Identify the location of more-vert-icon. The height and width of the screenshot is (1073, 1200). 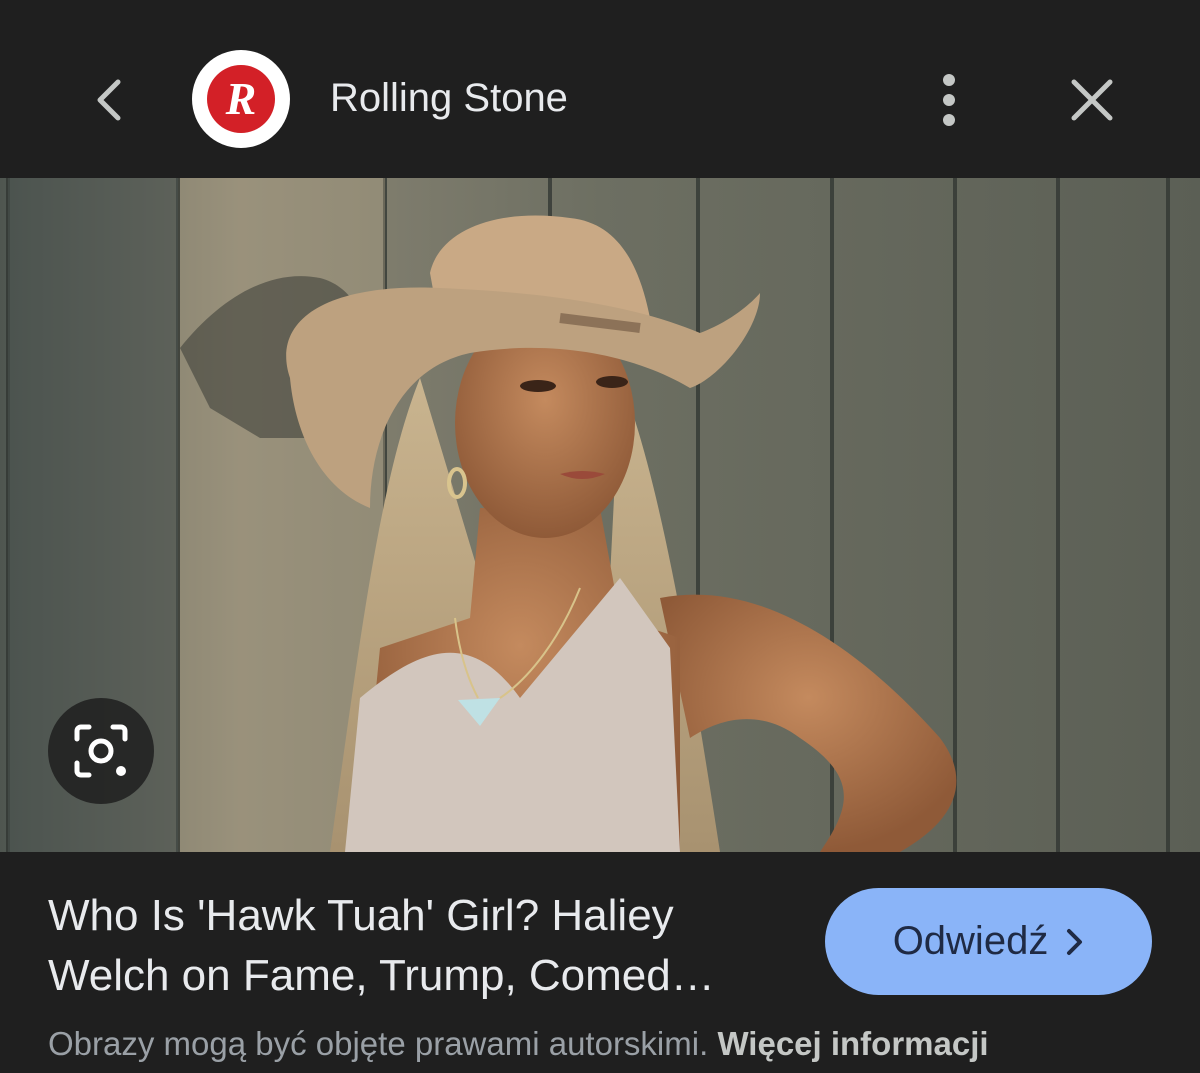
(949, 100).